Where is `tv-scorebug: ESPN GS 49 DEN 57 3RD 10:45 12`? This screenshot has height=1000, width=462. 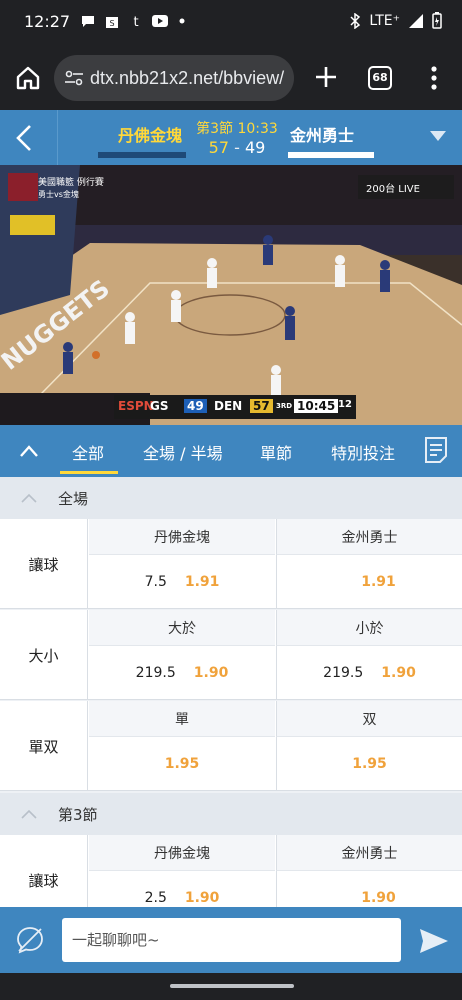 tv-scorebug: ESPN GS 49 DEN 57 3RD 10:45 12 is located at coordinates (235, 407).